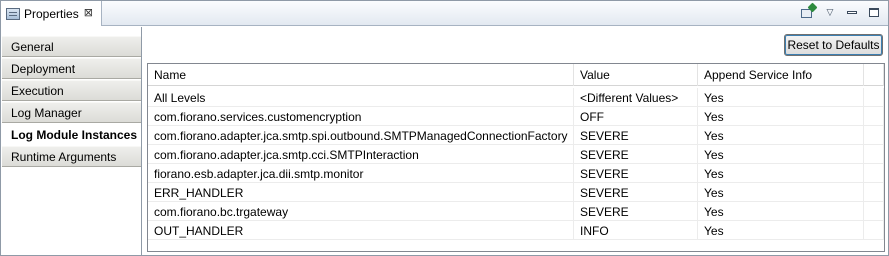 The image size is (889, 256). What do you see at coordinates (781, 75) in the screenshot?
I see `column-header-append-service-info: Append Service Info` at bounding box center [781, 75].